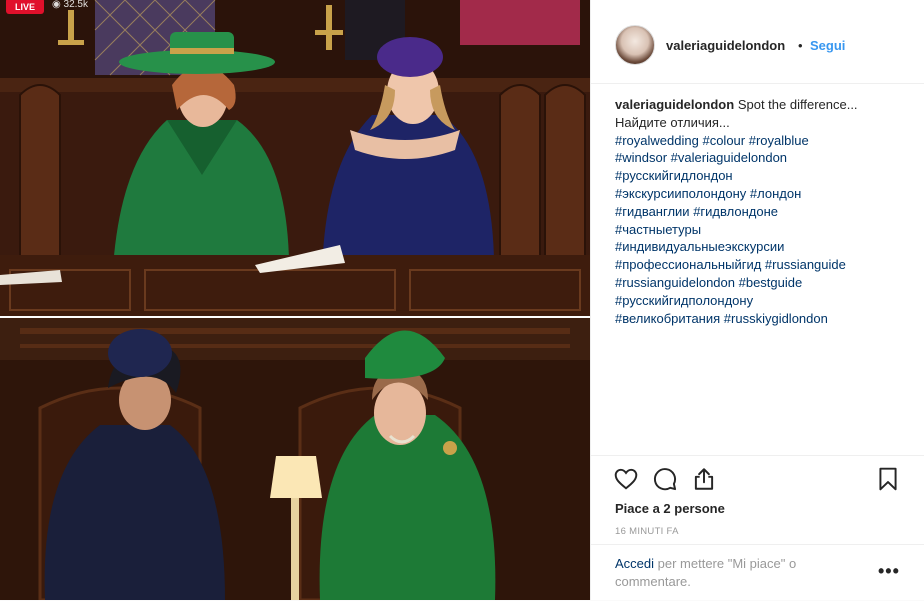  I want to click on share-icon, so click(704, 479).